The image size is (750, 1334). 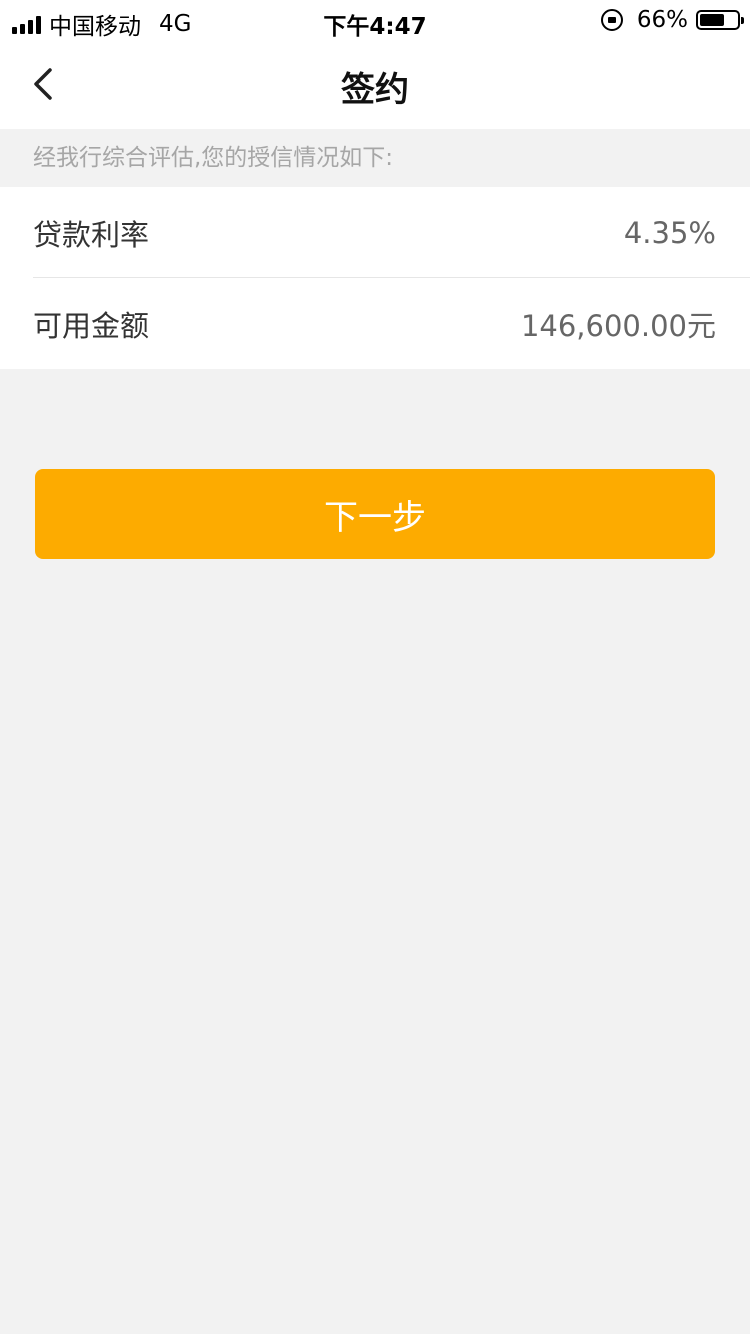 What do you see at coordinates (611, 20) in the screenshot?
I see `rotation-lock-icon` at bounding box center [611, 20].